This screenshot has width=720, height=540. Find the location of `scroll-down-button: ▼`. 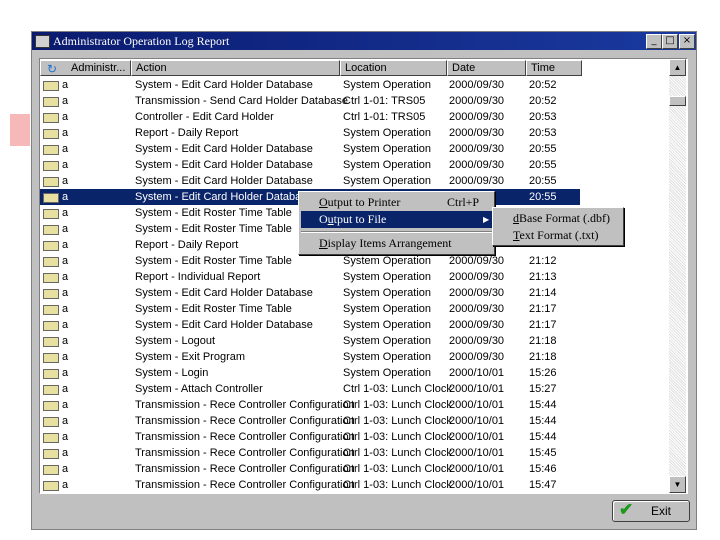

scroll-down-button: ▼ is located at coordinates (677, 484).